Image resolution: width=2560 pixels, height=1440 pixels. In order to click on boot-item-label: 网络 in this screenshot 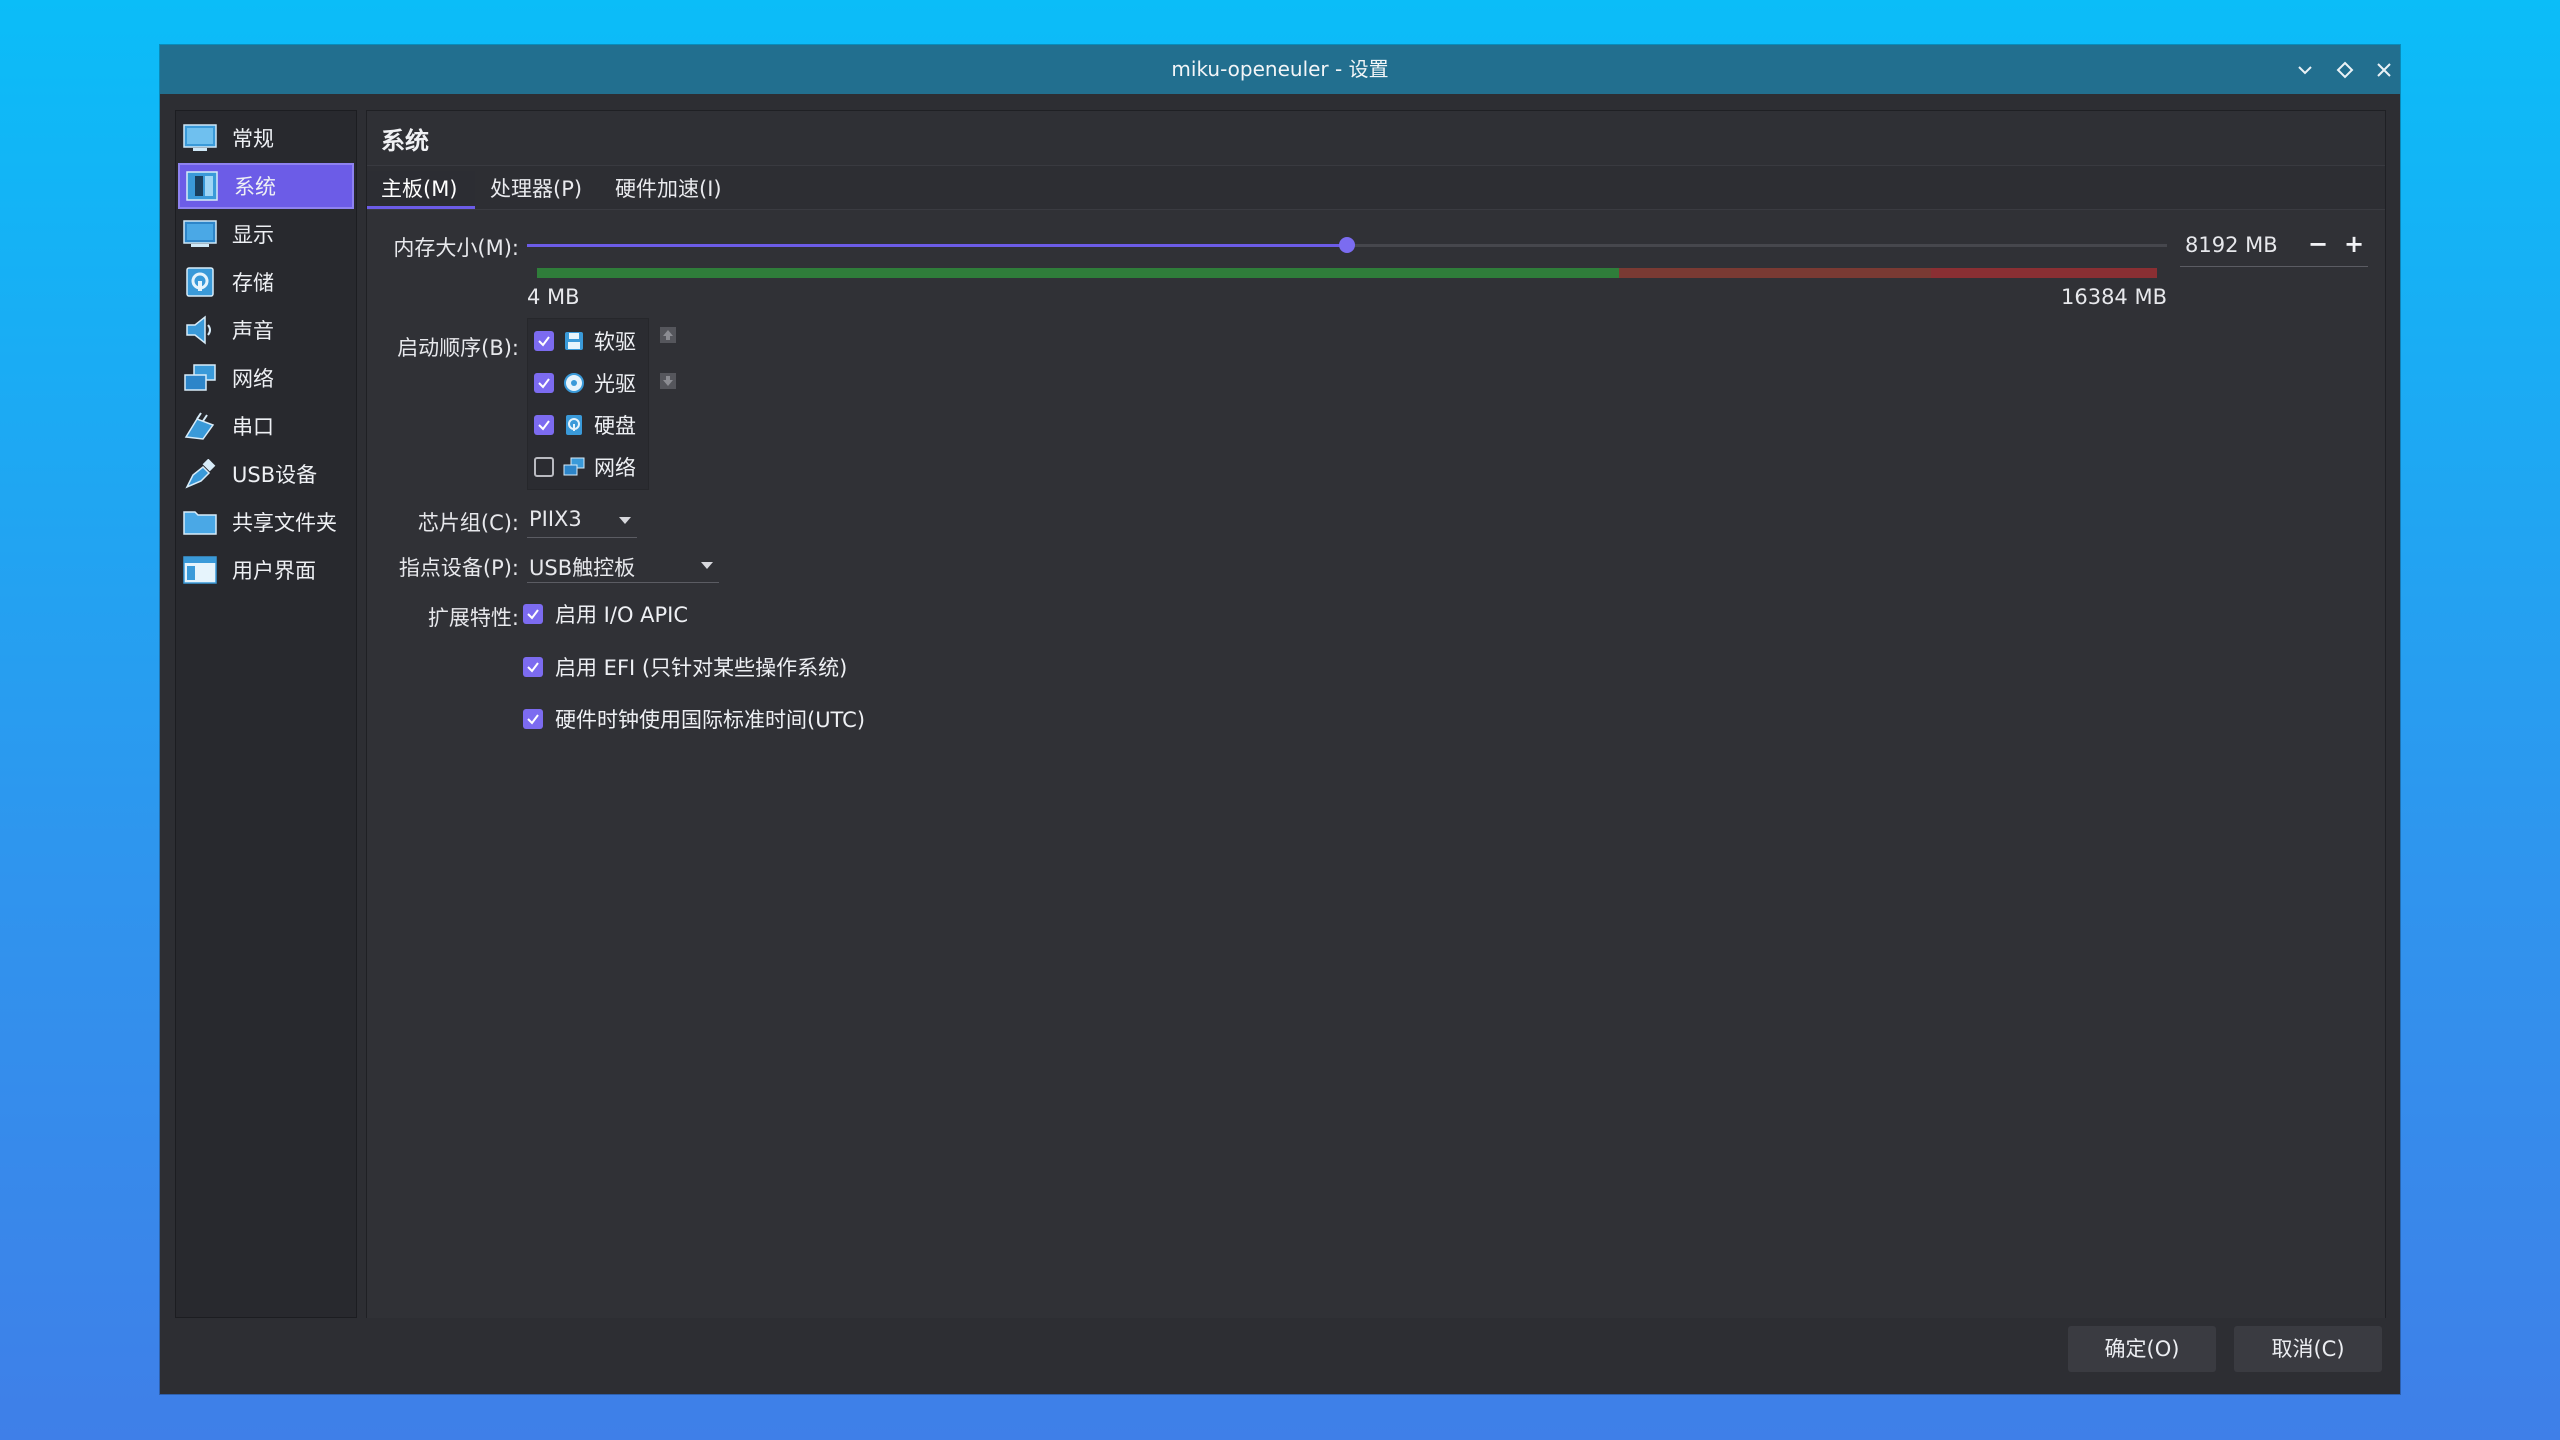, I will do `click(615, 468)`.